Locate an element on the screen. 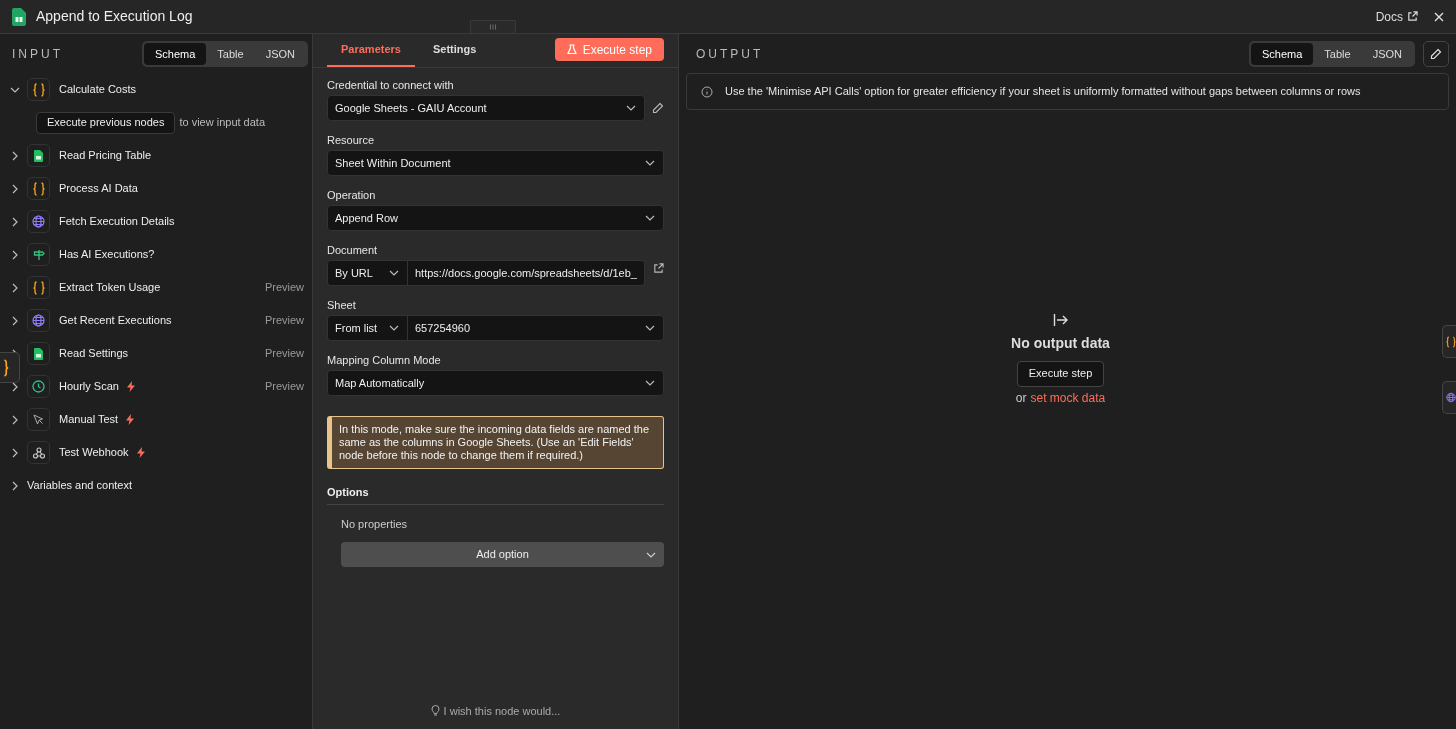  field-label: Document is located at coordinates (353, 250).